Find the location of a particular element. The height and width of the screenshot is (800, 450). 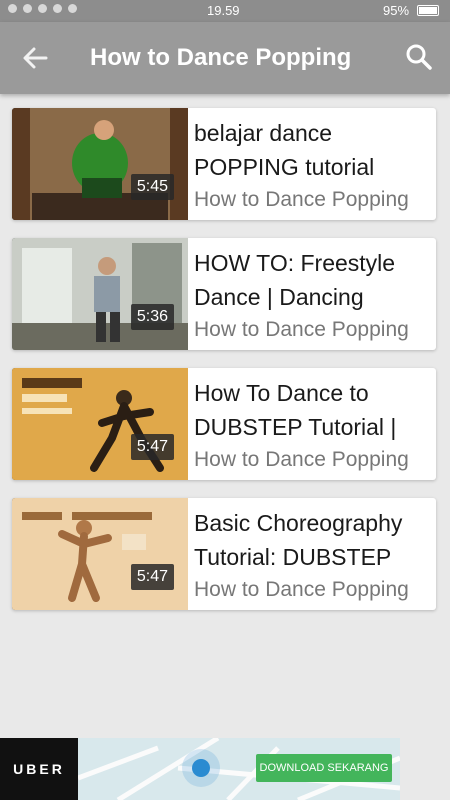

video-duration: 5:45 is located at coordinates (152, 187).